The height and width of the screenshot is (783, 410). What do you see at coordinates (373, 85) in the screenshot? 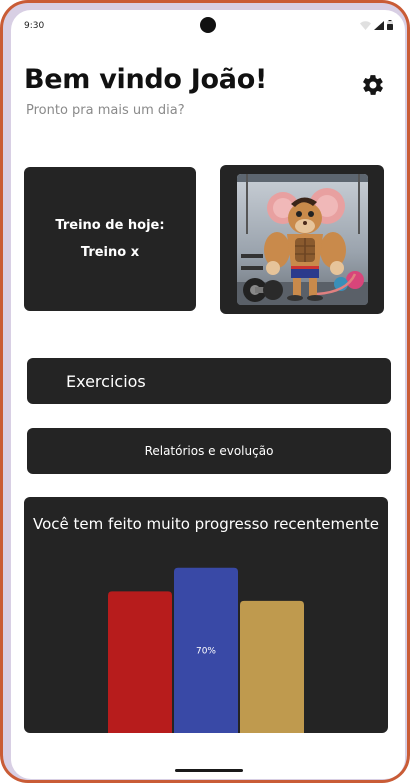
I see `gear-icon` at bounding box center [373, 85].